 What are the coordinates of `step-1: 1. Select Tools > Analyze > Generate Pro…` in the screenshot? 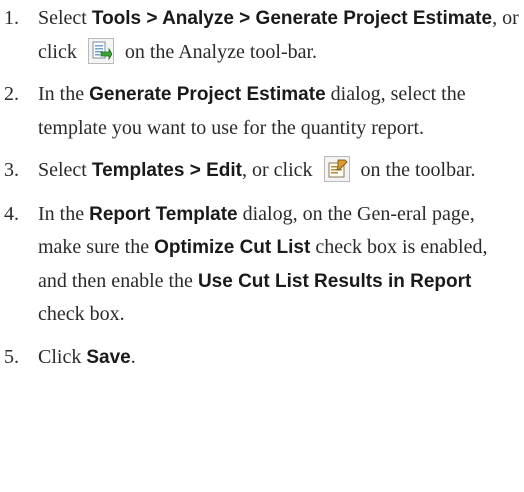 It's located at (262, 35).